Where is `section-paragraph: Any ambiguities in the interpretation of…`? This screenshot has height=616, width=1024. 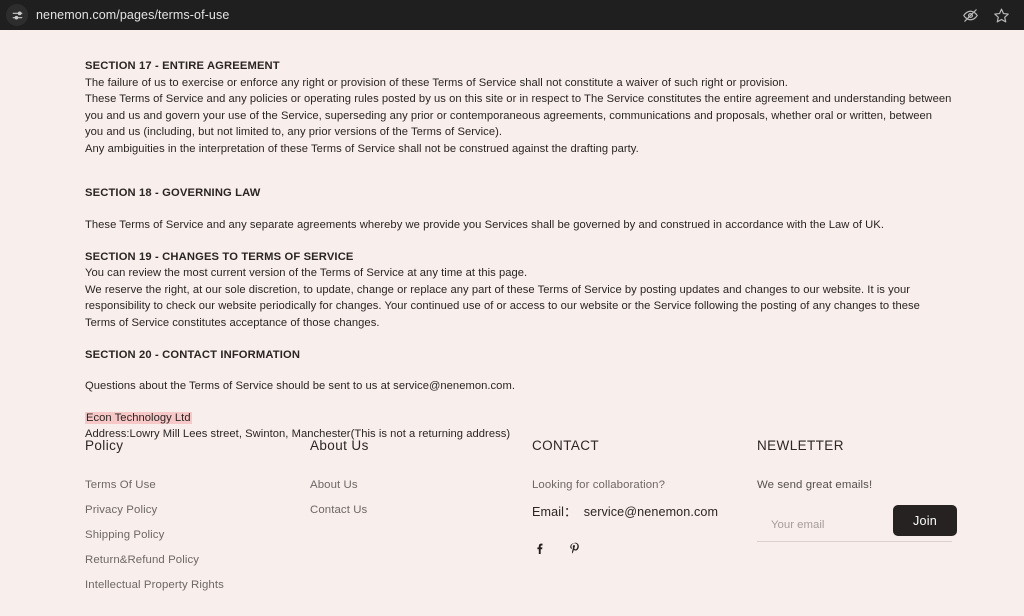
section-paragraph: Any ambiguities in the interpretation of… is located at coordinates (362, 148).